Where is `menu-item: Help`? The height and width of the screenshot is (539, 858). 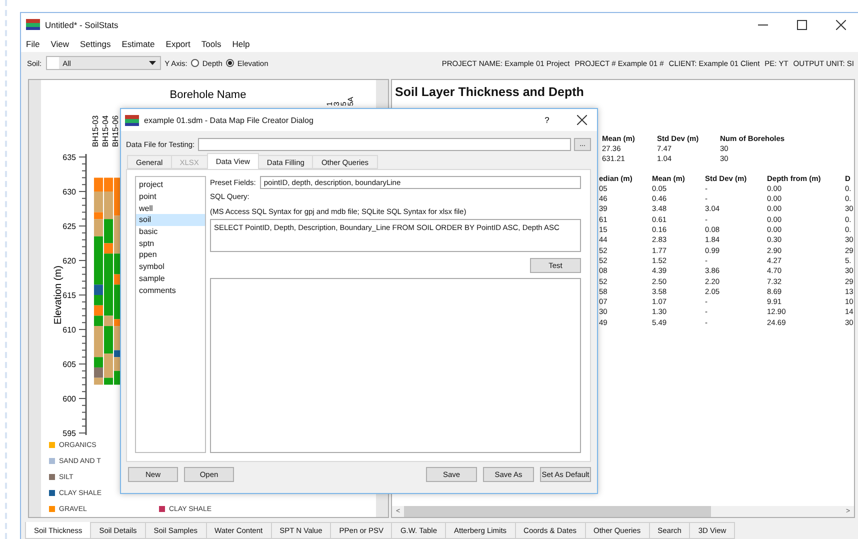
menu-item: Help is located at coordinates (243, 44).